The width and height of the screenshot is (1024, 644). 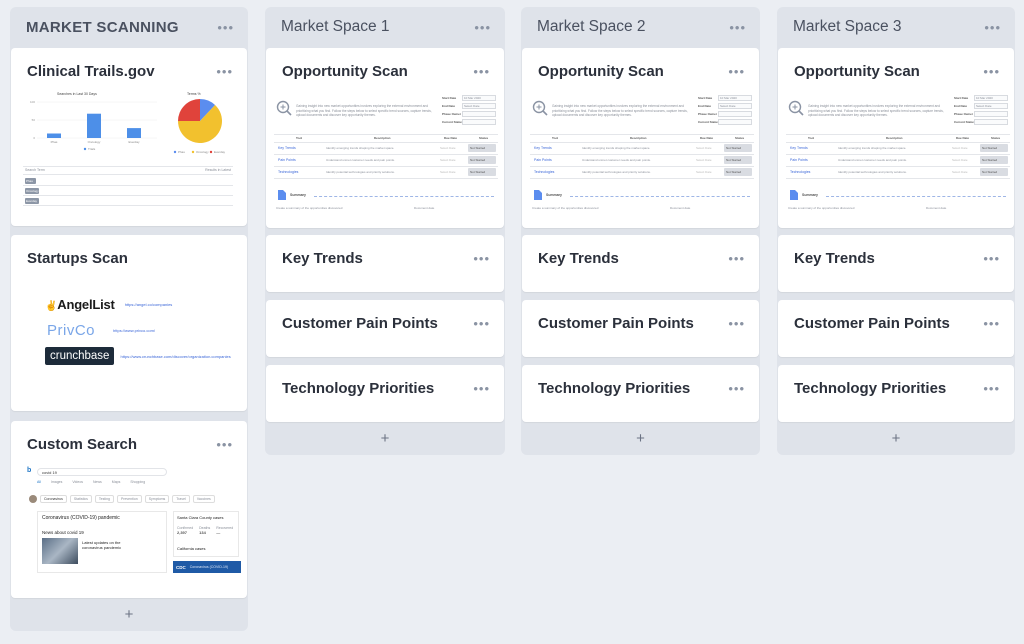 What do you see at coordinates (134, 330) in the screenshot?
I see `privco-url: https://www.privco.com/` at bounding box center [134, 330].